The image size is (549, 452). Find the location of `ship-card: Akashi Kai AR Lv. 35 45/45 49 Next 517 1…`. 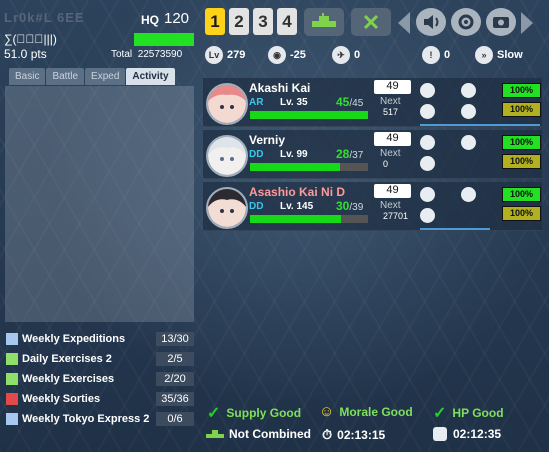

ship-card: Akashi Kai AR Lv. 35 45/45 49 Next 517 1… is located at coordinates (372, 102).